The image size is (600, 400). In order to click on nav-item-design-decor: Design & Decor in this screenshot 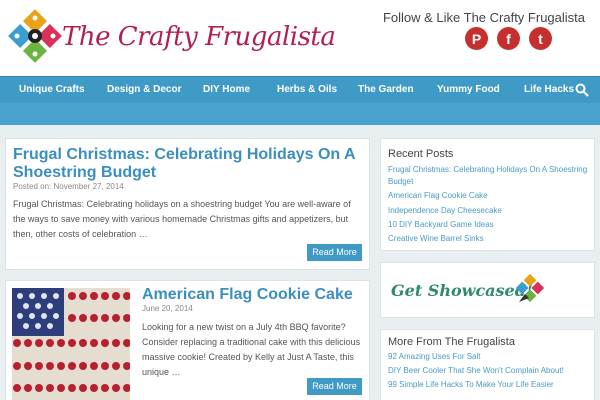, I will do `click(144, 90)`.